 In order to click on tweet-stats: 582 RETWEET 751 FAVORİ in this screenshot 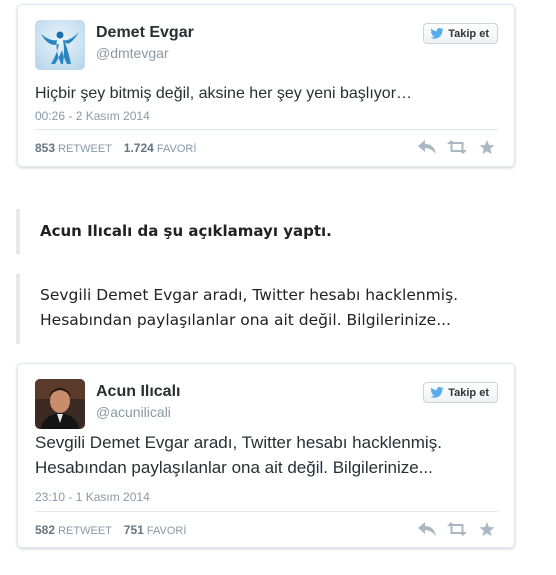, I will do `click(110, 530)`.